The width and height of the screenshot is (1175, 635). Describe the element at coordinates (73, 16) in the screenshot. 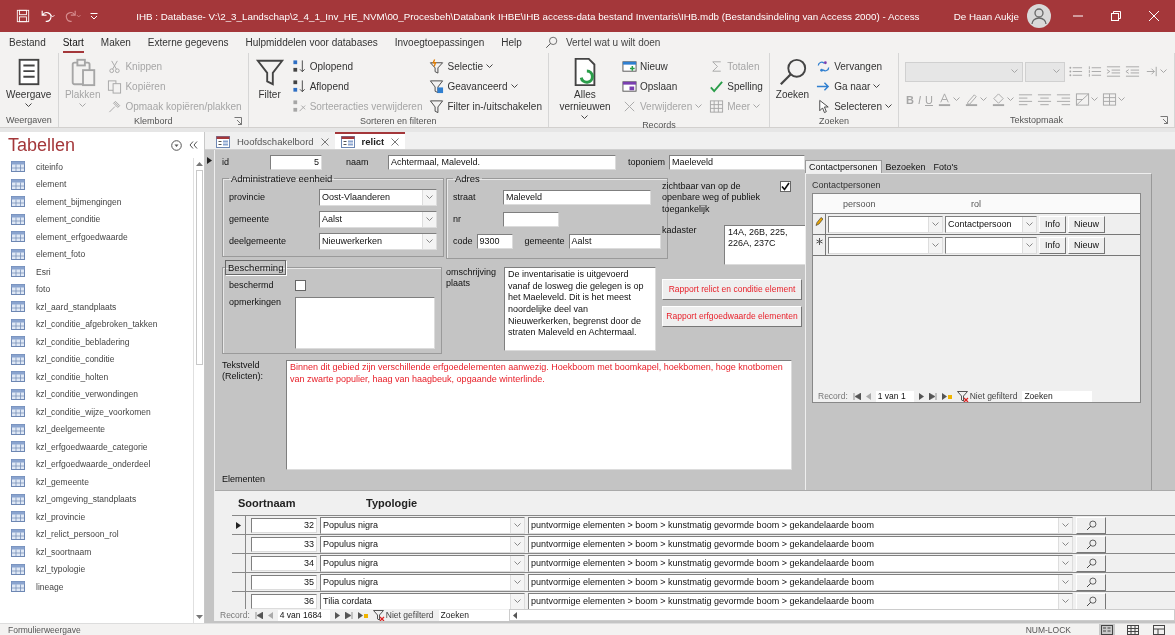

I see `redo-icon` at that location.